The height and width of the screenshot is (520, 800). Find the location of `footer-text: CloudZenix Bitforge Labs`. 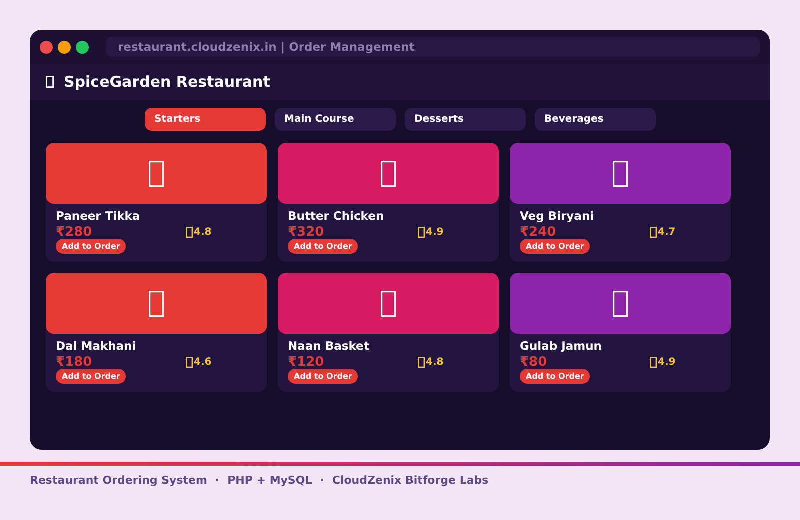

footer-text: CloudZenix Bitforge Labs is located at coordinates (410, 480).